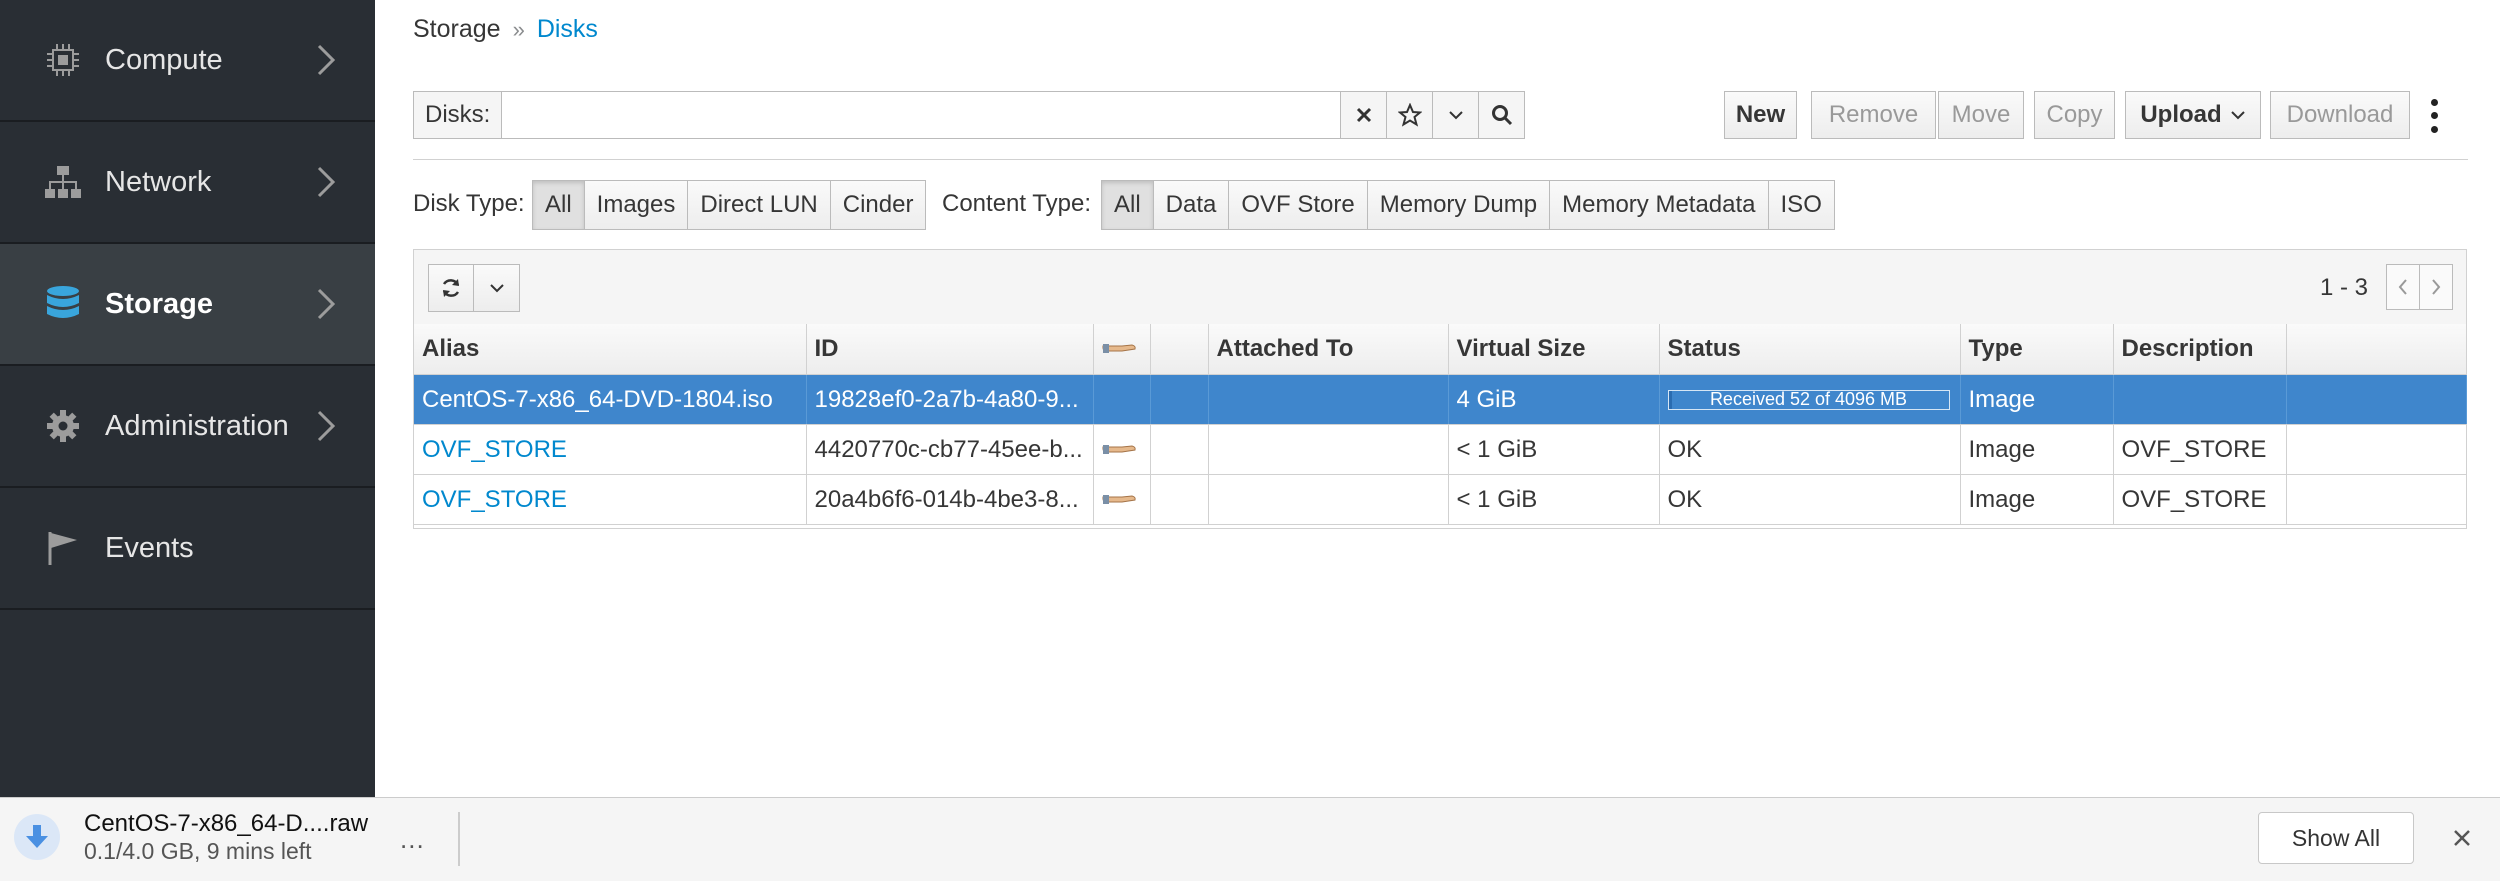 The image size is (2500, 881). What do you see at coordinates (1456, 115) in the screenshot?
I see `search-dropdown-button` at bounding box center [1456, 115].